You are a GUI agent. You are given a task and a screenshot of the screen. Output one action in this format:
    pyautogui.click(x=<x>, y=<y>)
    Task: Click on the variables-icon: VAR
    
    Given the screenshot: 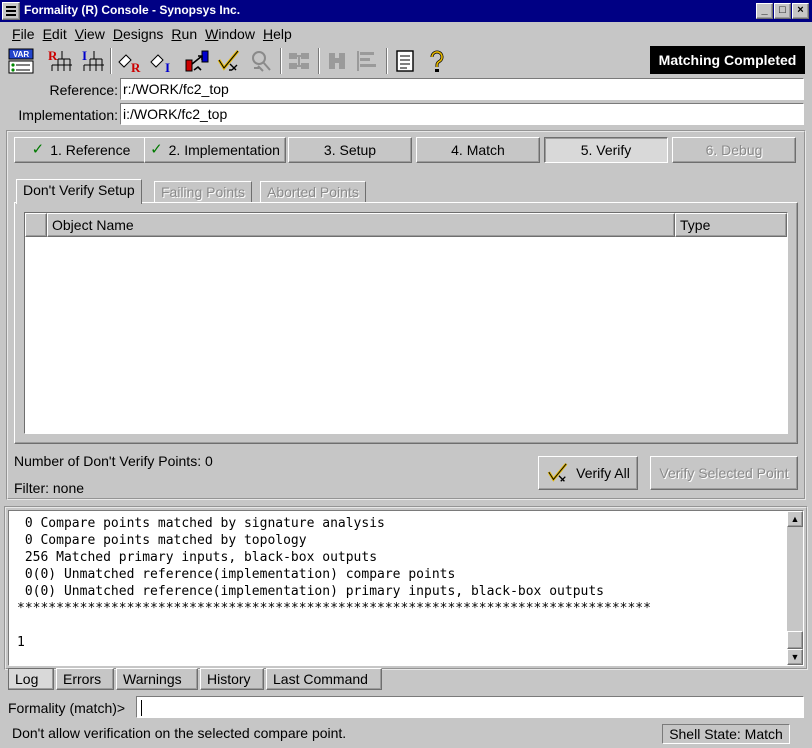 What is the action you would take?
    pyautogui.click(x=21, y=61)
    